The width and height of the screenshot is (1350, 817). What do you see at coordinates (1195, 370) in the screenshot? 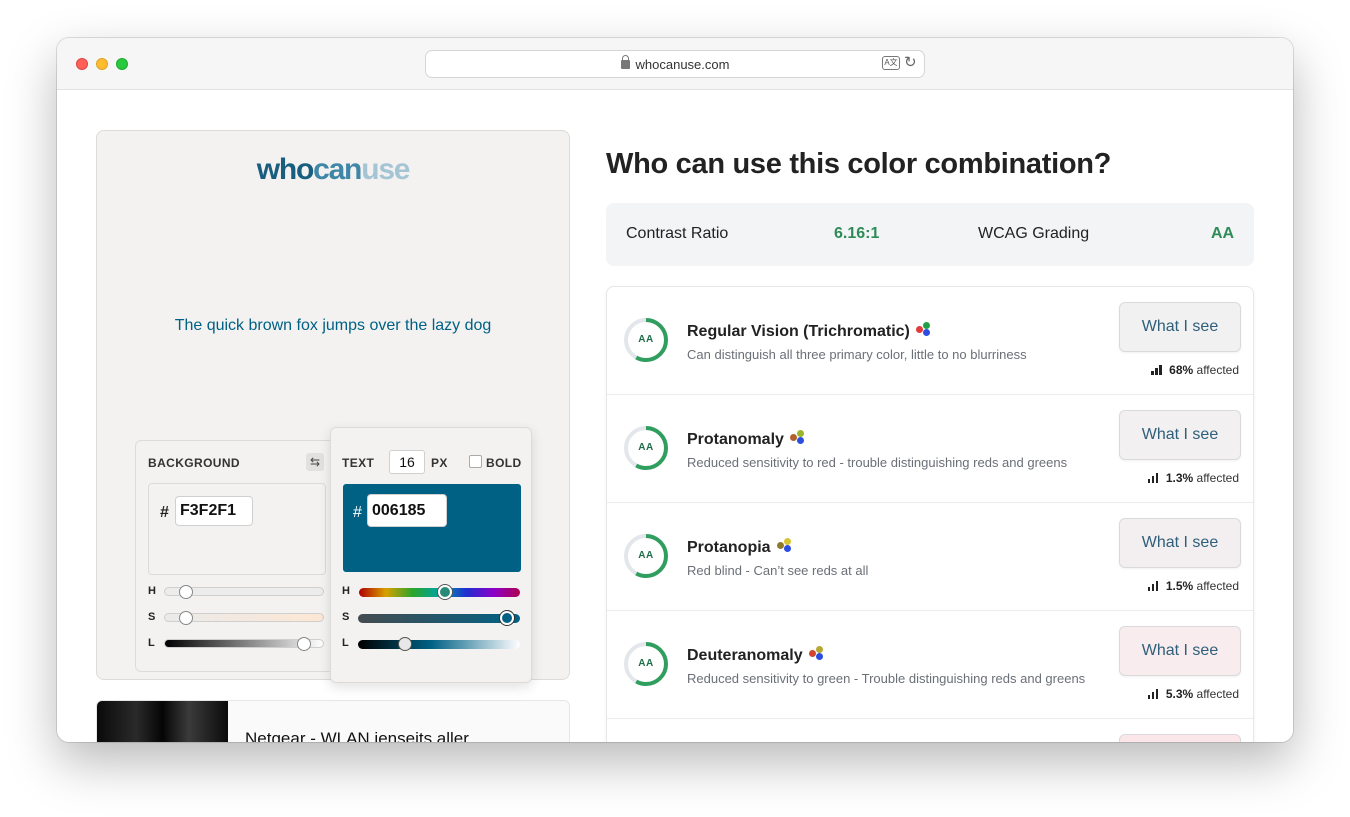
I see `affected-stat: 68% affected` at bounding box center [1195, 370].